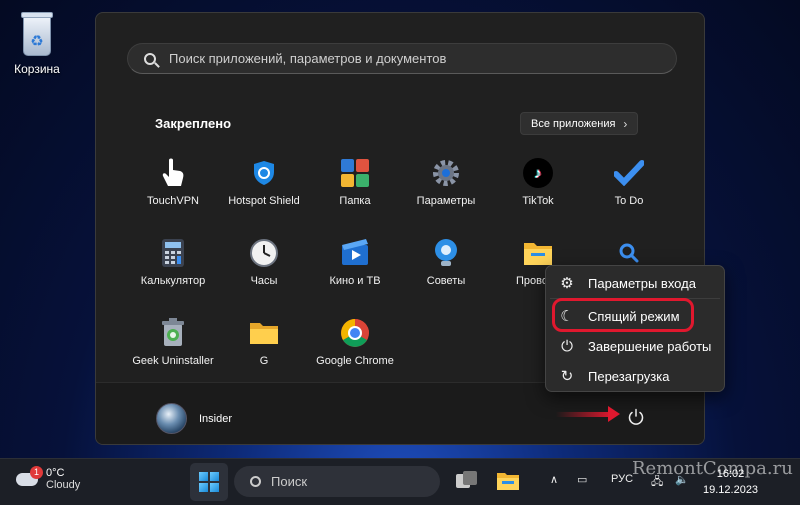 Image resolution: width=800 pixels, height=505 pixels. I want to click on recycle-bin-label: Корзина, so click(37, 69).